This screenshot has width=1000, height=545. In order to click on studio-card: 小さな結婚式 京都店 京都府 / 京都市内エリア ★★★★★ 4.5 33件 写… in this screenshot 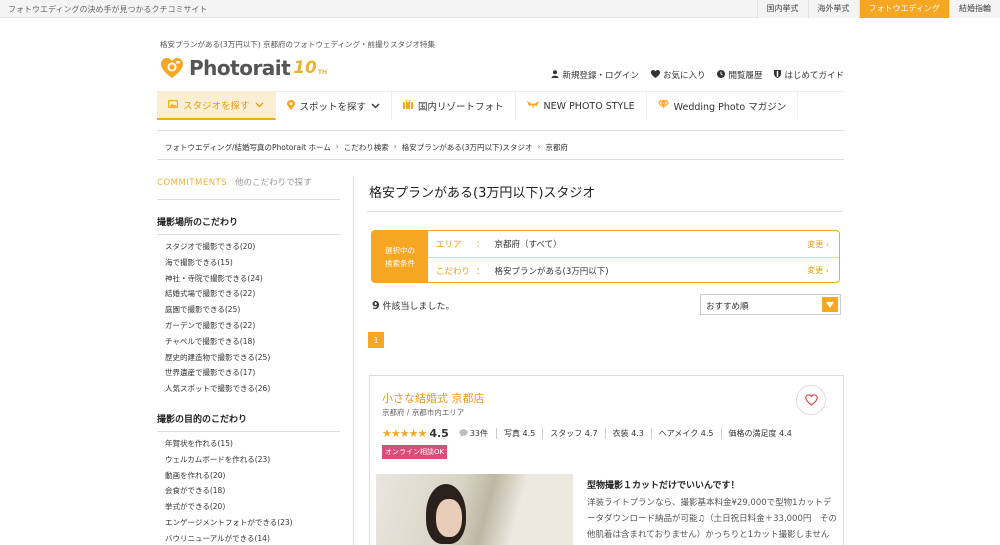, I will do `click(606, 460)`.